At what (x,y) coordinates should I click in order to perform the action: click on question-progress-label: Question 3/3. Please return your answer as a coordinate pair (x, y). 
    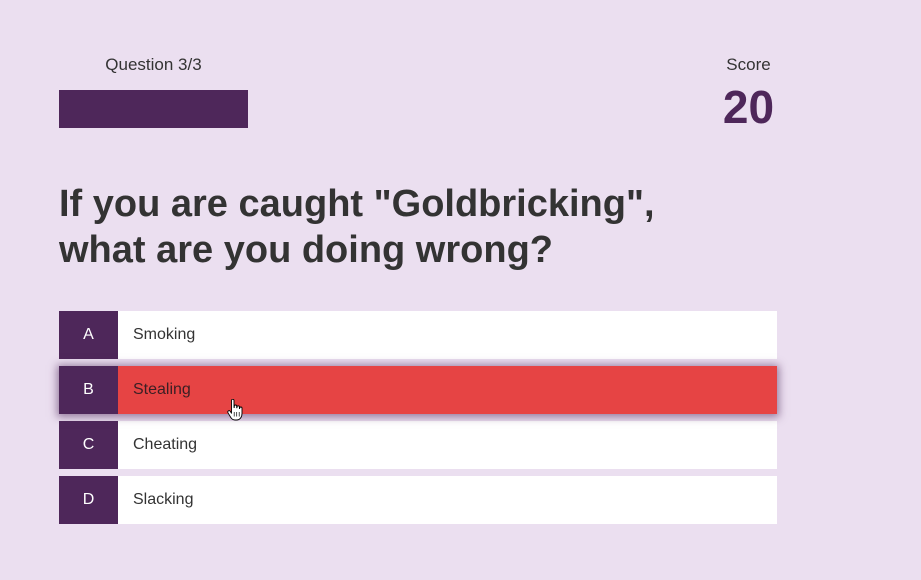
    Looking at the image, I should click on (153, 64).